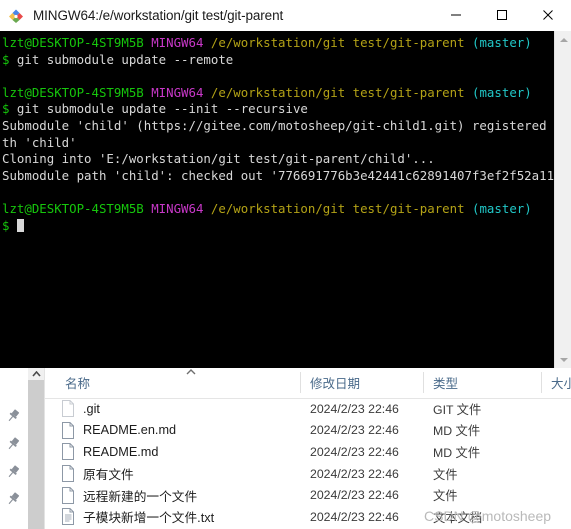 This screenshot has width=571, height=529. I want to click on terminal-scrollbar, so click(562, 199).